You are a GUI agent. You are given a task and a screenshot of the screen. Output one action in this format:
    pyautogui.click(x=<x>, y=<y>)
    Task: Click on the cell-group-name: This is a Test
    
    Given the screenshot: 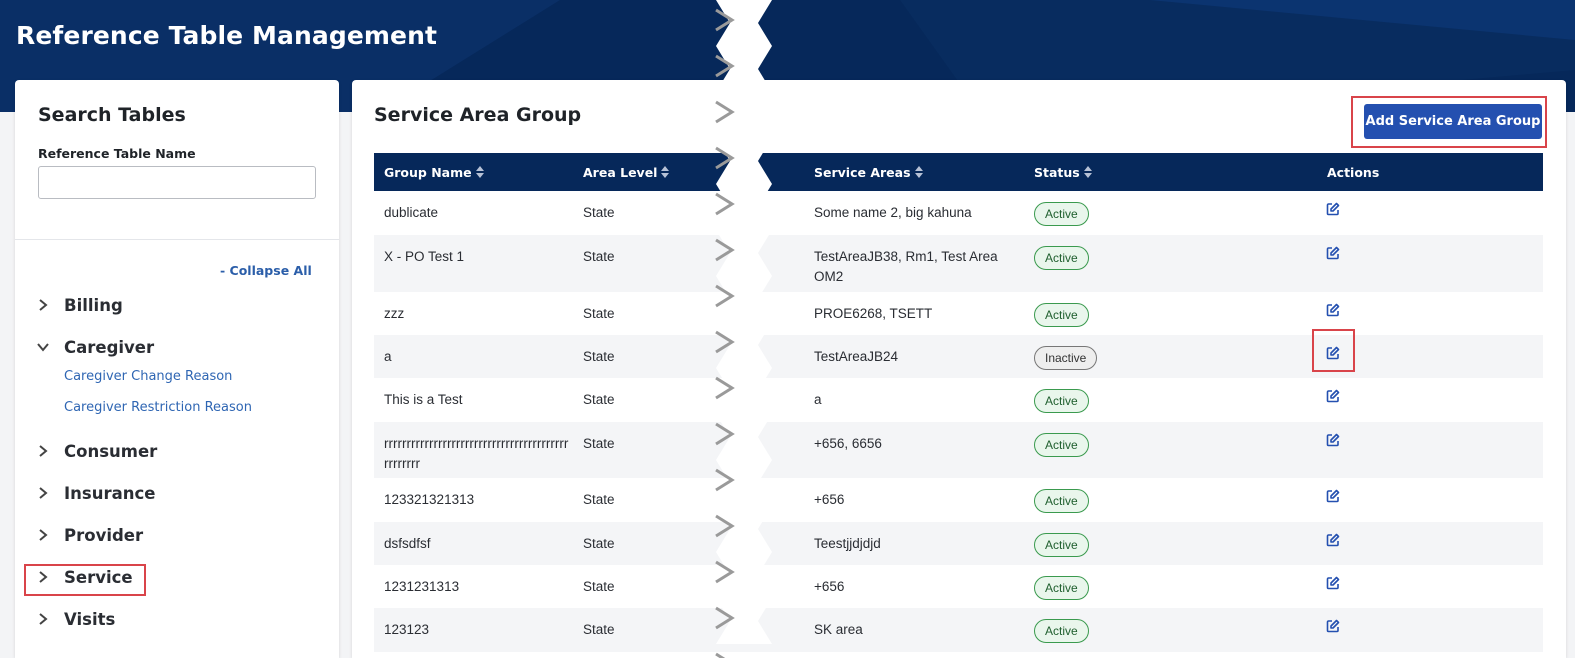 What is the action you would take?
    pyautogui.click(x=423, y=399)
    